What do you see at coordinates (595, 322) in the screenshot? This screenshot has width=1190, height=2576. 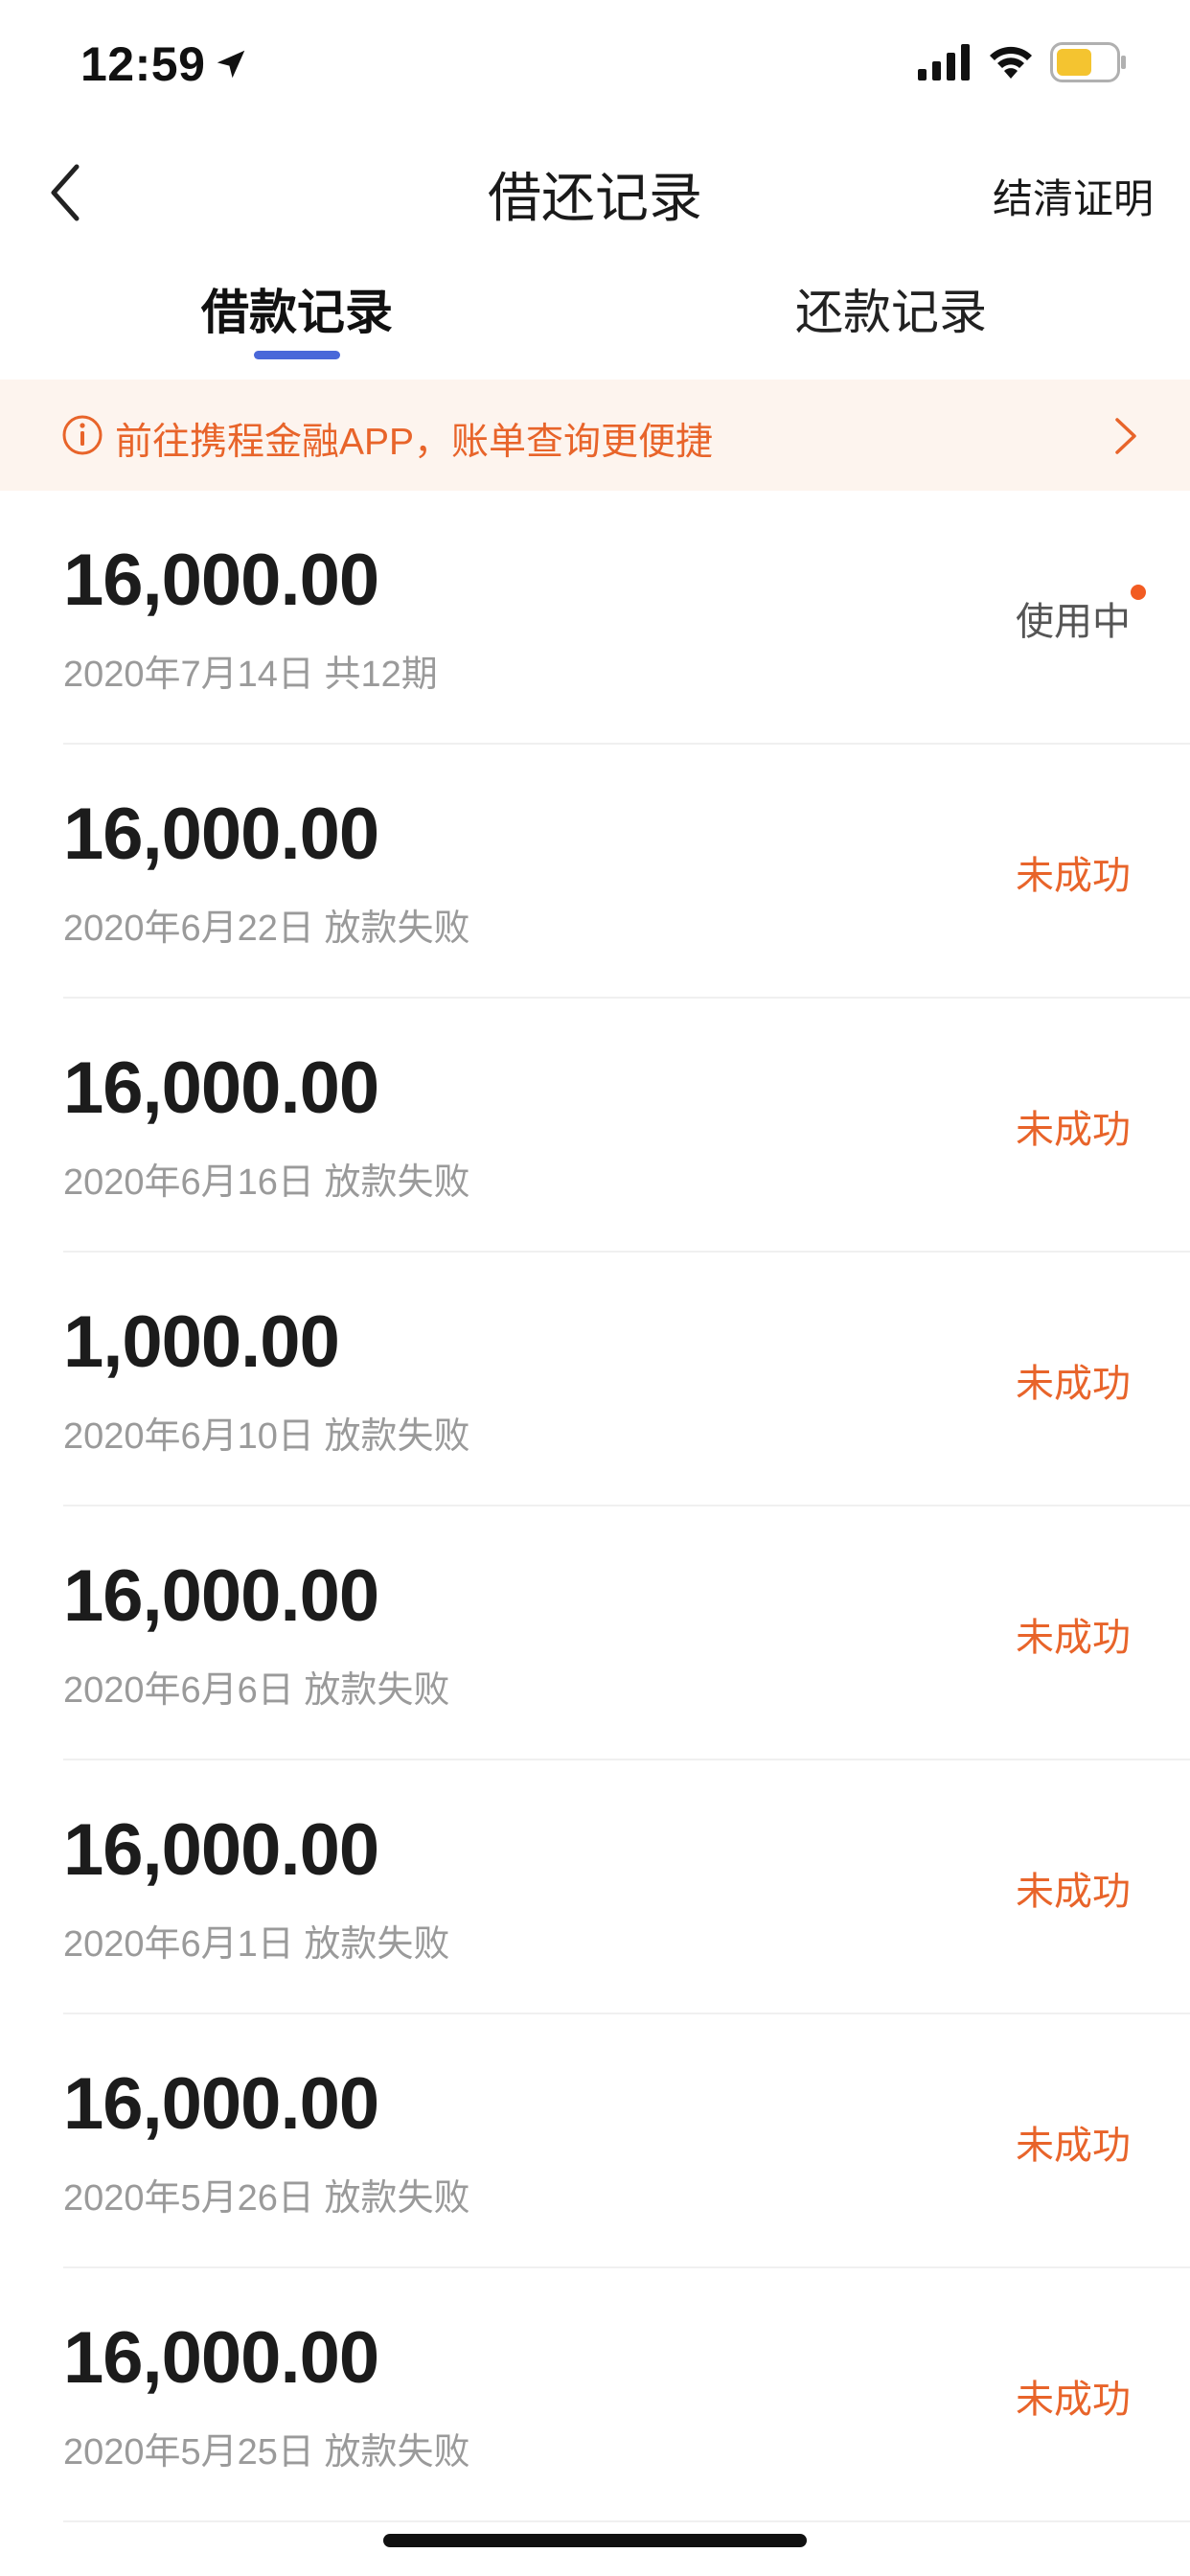 I see `tab-bar: 借款记录 还款记录` at bounding box center [595, 322].